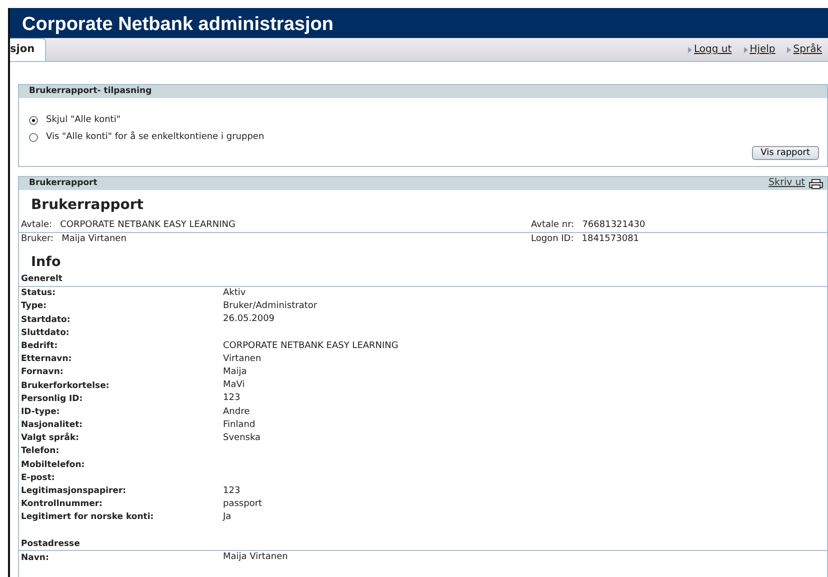 The width and height of the screenshot is (828, 577). What do you see at coordinates (227, 517) in the screenshot?
I see `field-value: Ja` at bounding box center [227, 517].